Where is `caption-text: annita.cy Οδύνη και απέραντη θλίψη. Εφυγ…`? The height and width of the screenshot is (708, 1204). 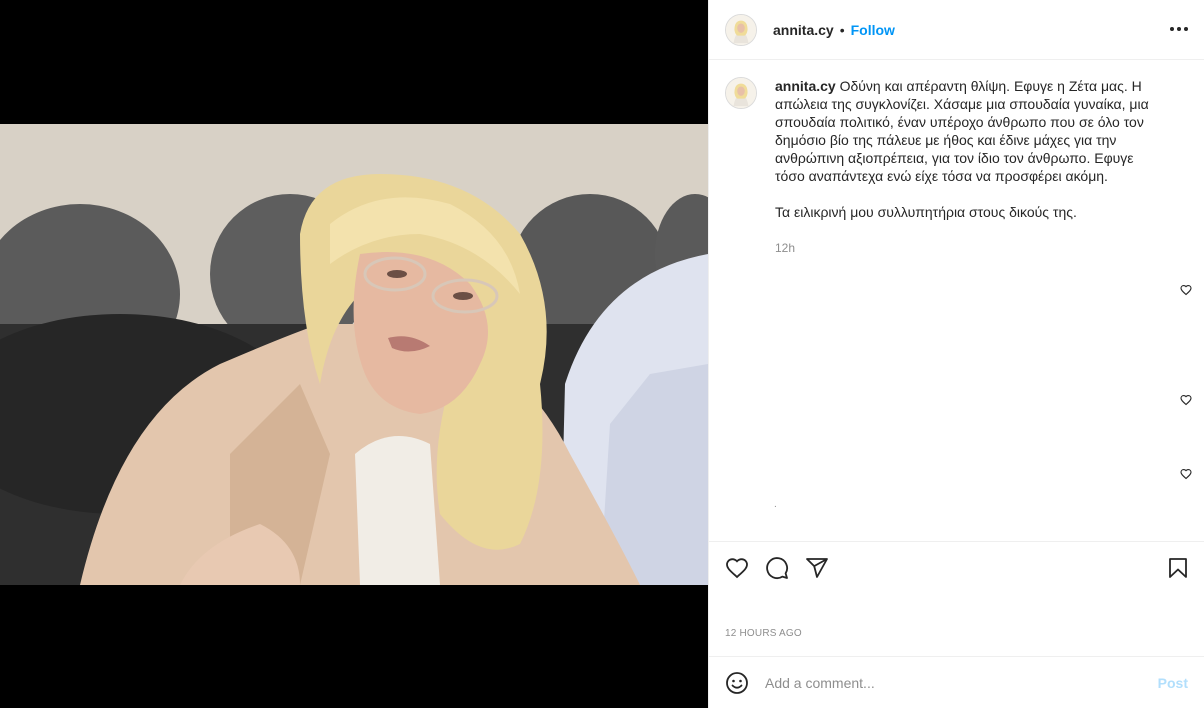 caption-text: annita.cy Οδύνη και απέραντη θλίψη. Εφυγ… is located at coordinates (971, 167).